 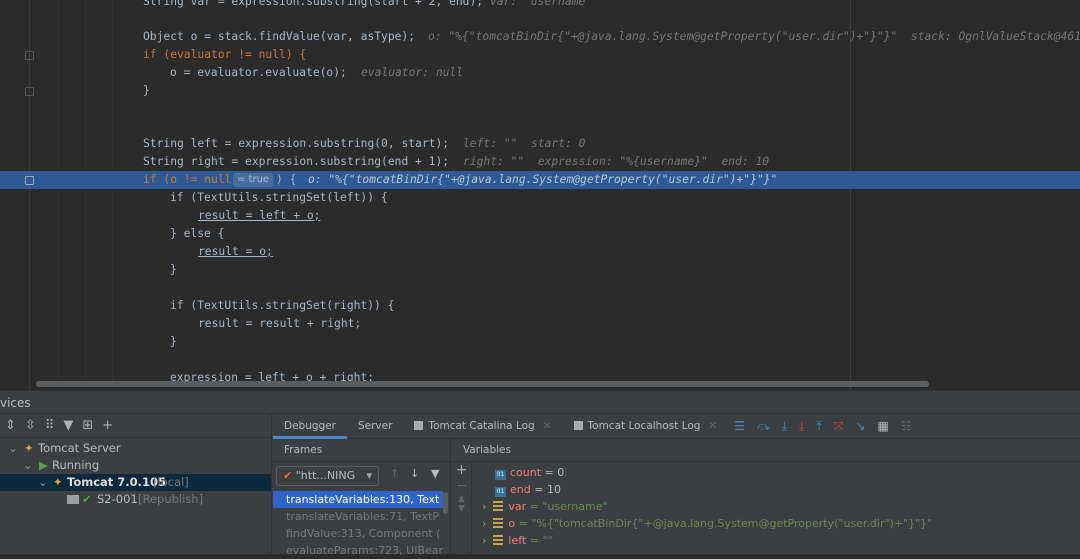 I want to click on inline-evaluation-pill: = true, so click(x=253, y=180).